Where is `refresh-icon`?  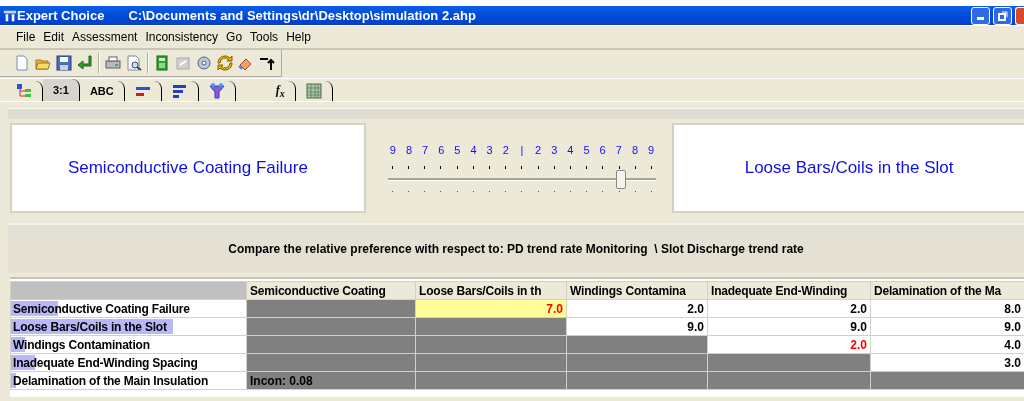
refresh-icon is located at coordinates (225, 63).